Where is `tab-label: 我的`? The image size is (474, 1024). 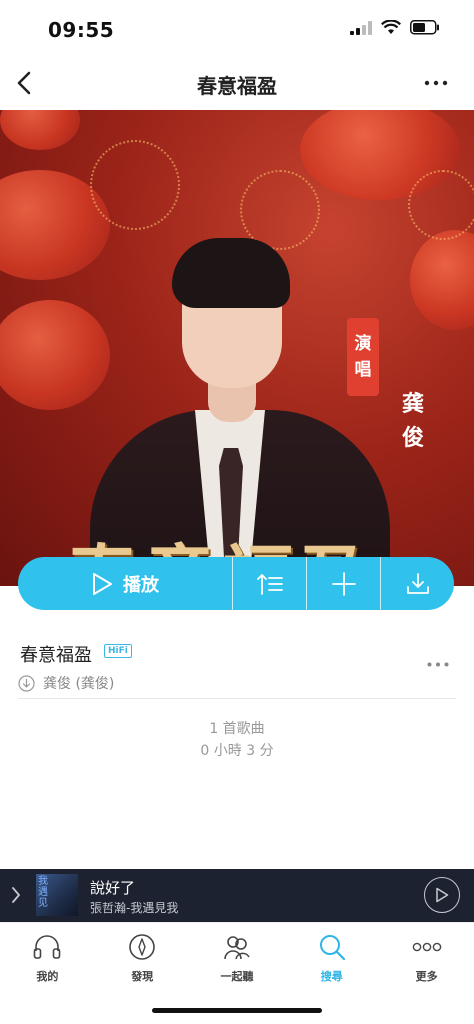
tab-label: 我的 is located at coordinates (47, 976).